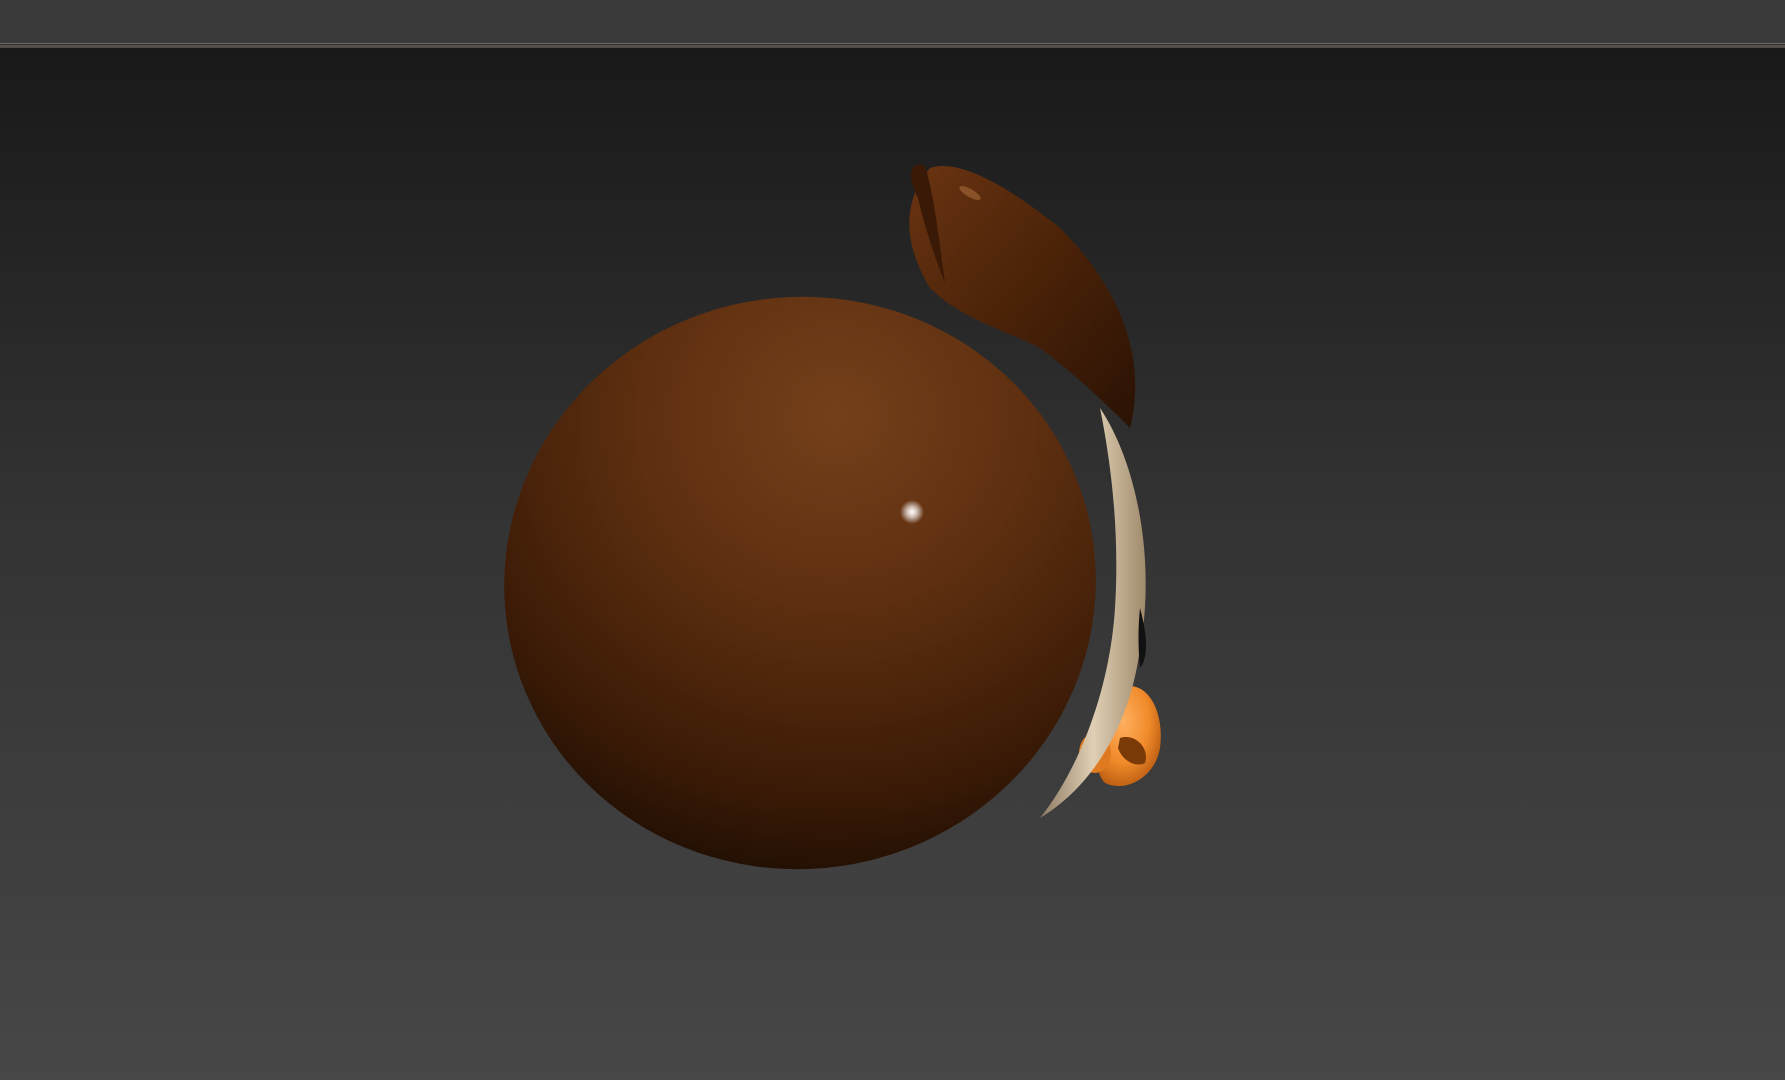 The height and width of the screenshot is (1080, 1785). What do you see at coordinates (912, 512) in the screenshot?
I see `specular-highlight` at bounding box center [912, 512].